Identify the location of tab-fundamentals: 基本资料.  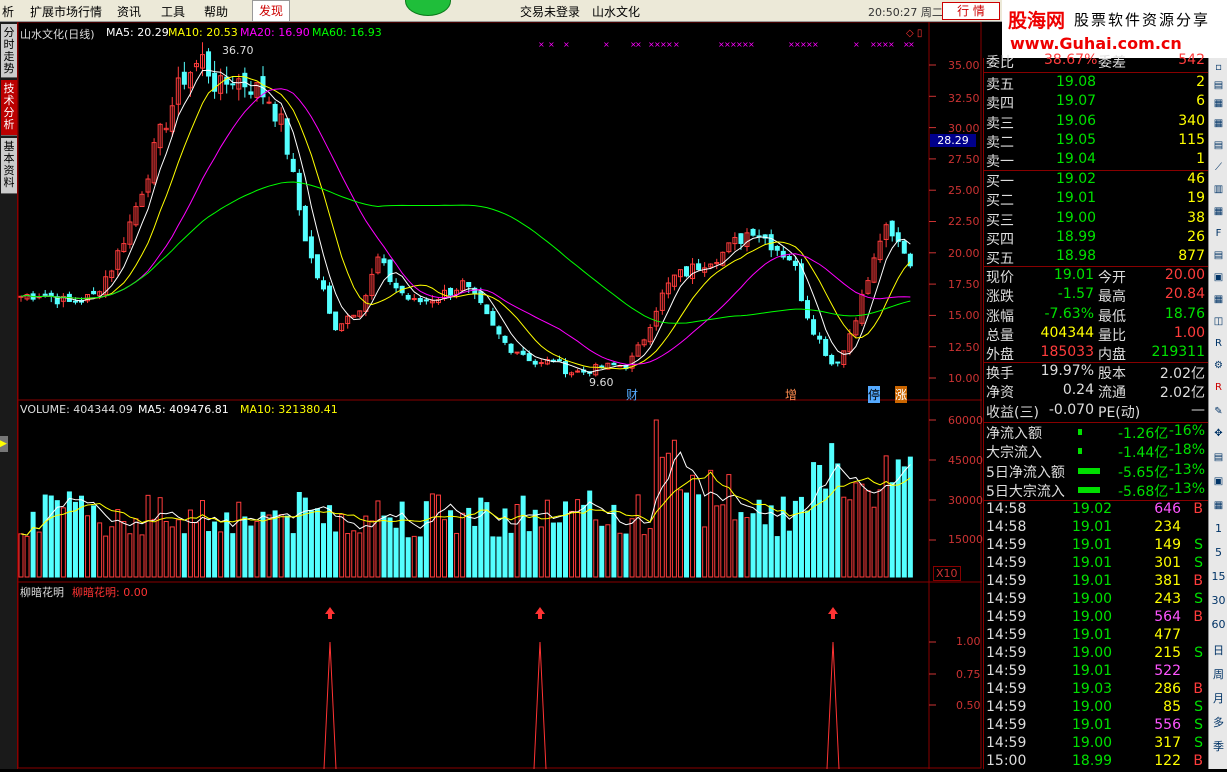
(9, 166).